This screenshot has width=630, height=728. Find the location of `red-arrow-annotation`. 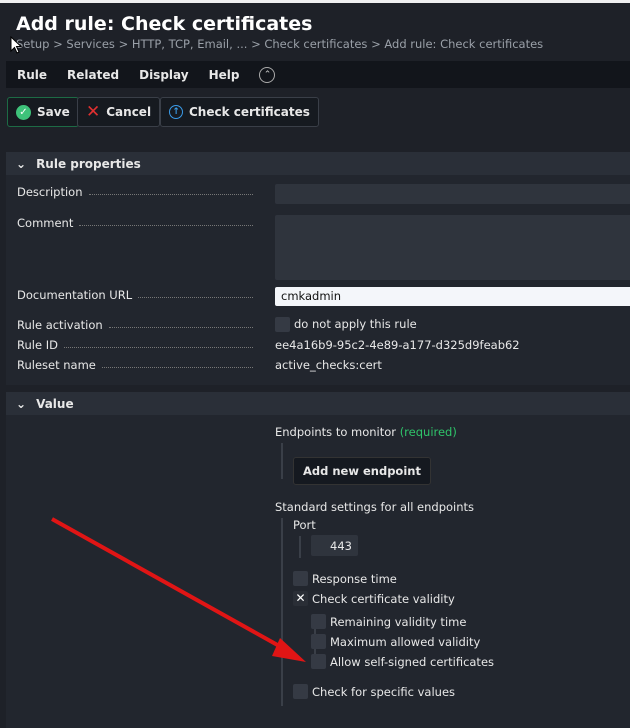

red-arrow-annotation is located at coordinates (178, 589).